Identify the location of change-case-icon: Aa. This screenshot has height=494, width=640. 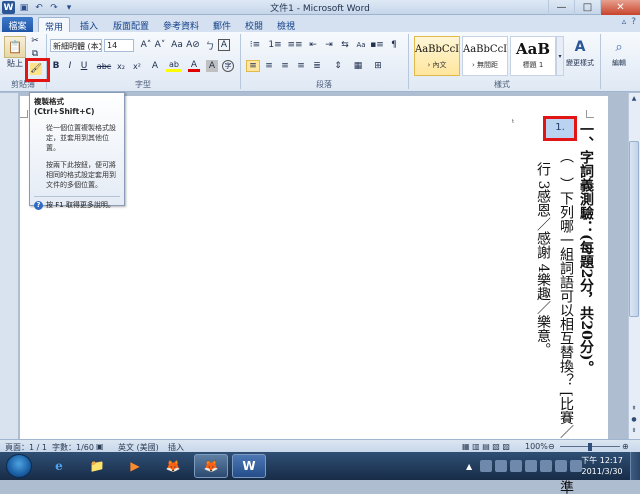
(177, 45).